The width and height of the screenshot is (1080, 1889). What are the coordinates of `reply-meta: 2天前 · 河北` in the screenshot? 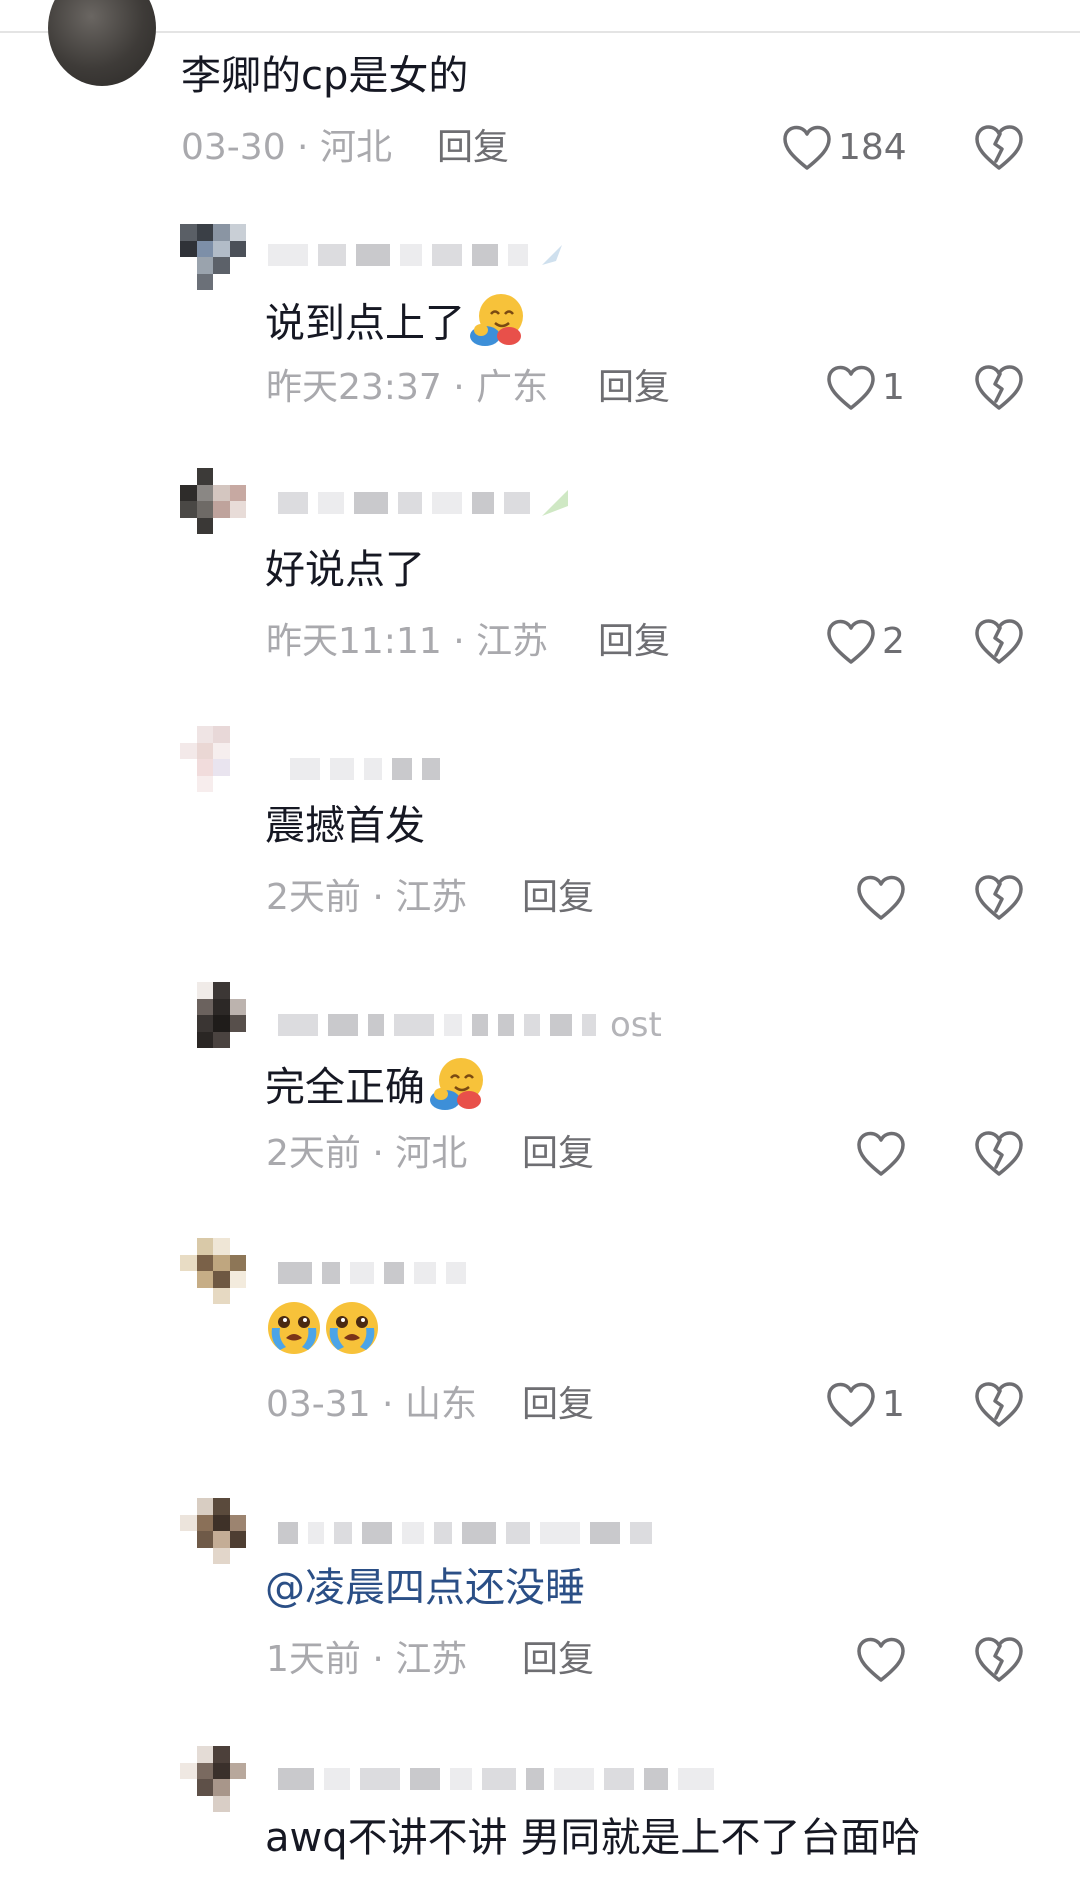 It's located at (367, 1153).